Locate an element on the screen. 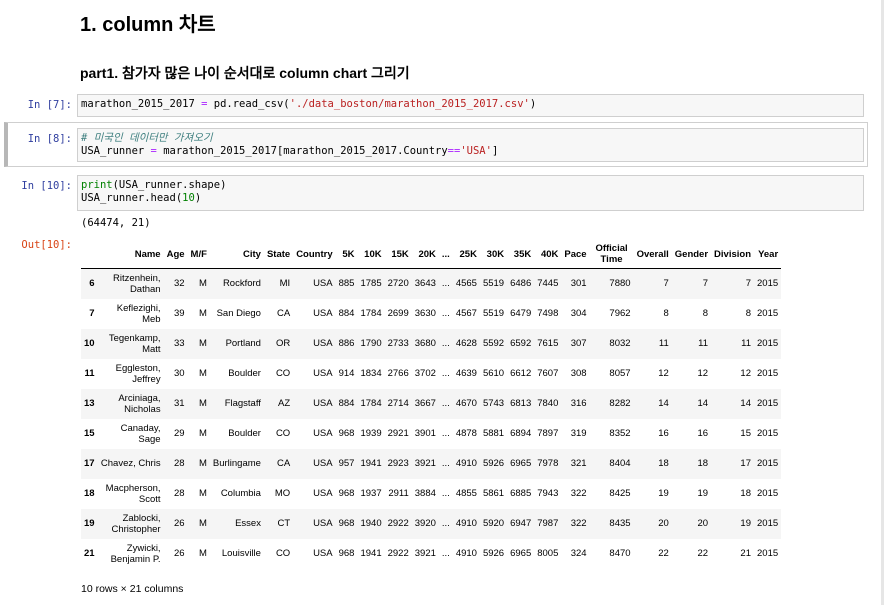  table-cell: CA is located at coordinates (283, 463).